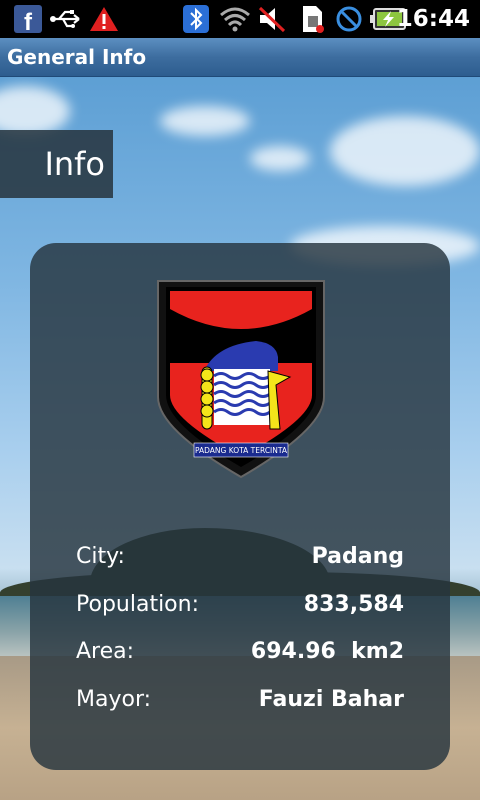  What do you see at coordinates (74, 164) in the screenshot?
I see `tab-info-label: Info` at bounding box center [74, 164].